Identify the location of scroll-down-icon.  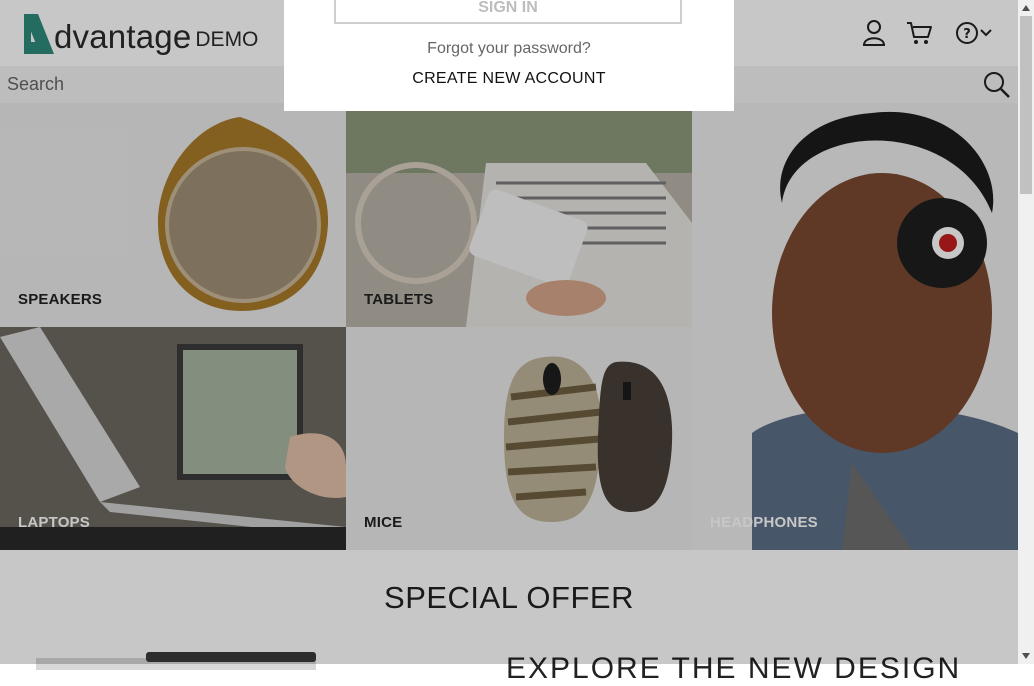
(1026, 656).